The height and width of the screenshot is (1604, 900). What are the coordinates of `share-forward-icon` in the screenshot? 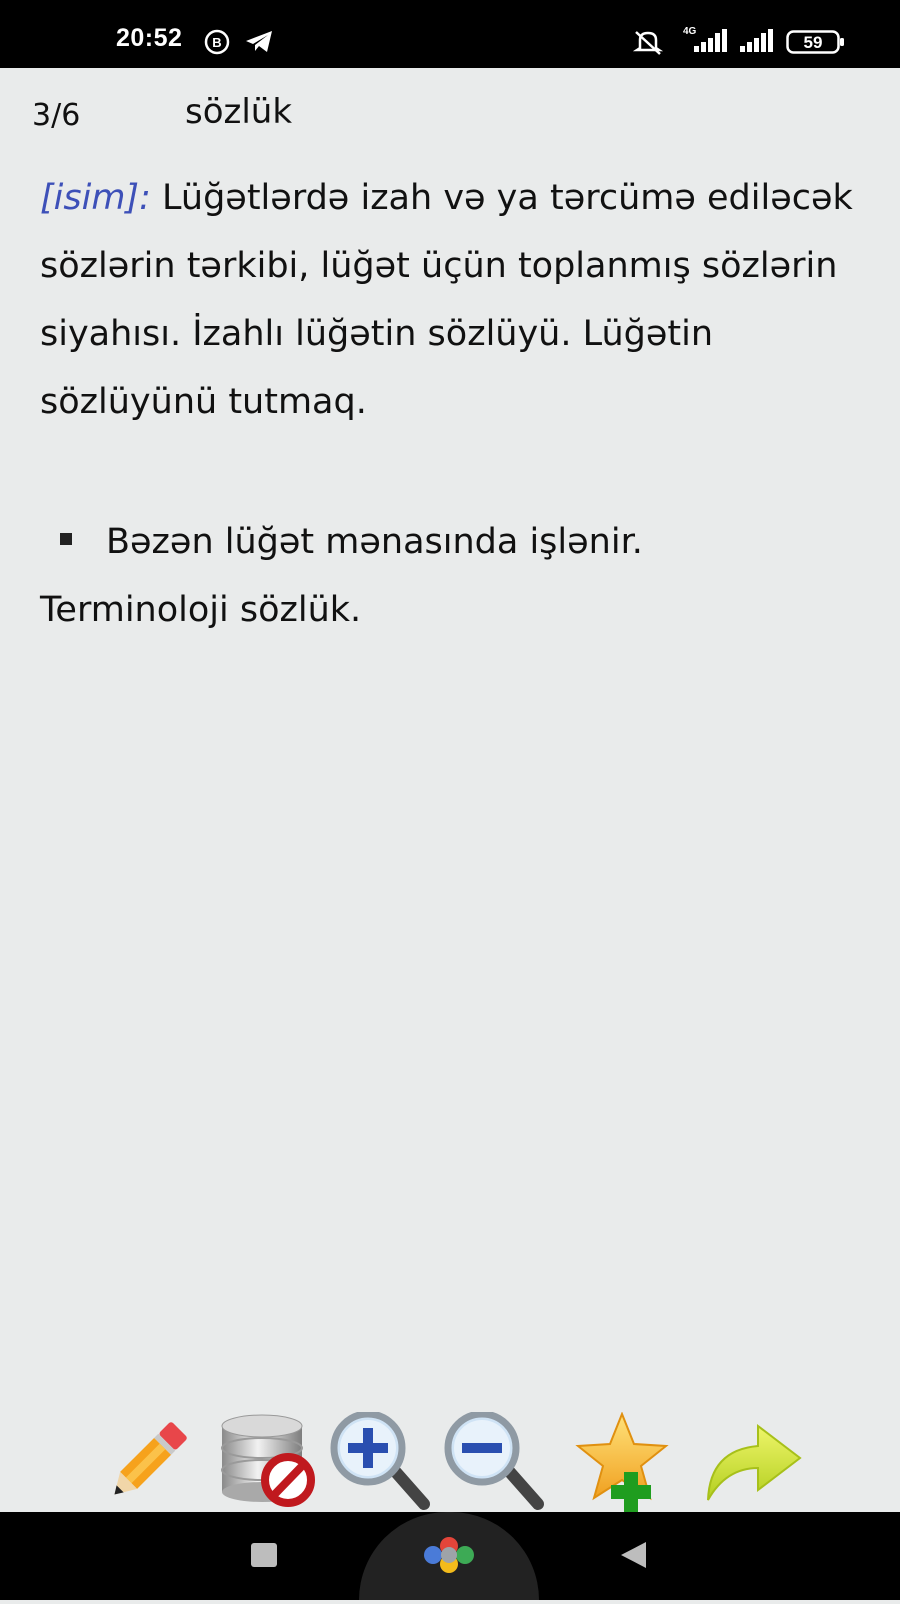 It's located at (755, 1462).